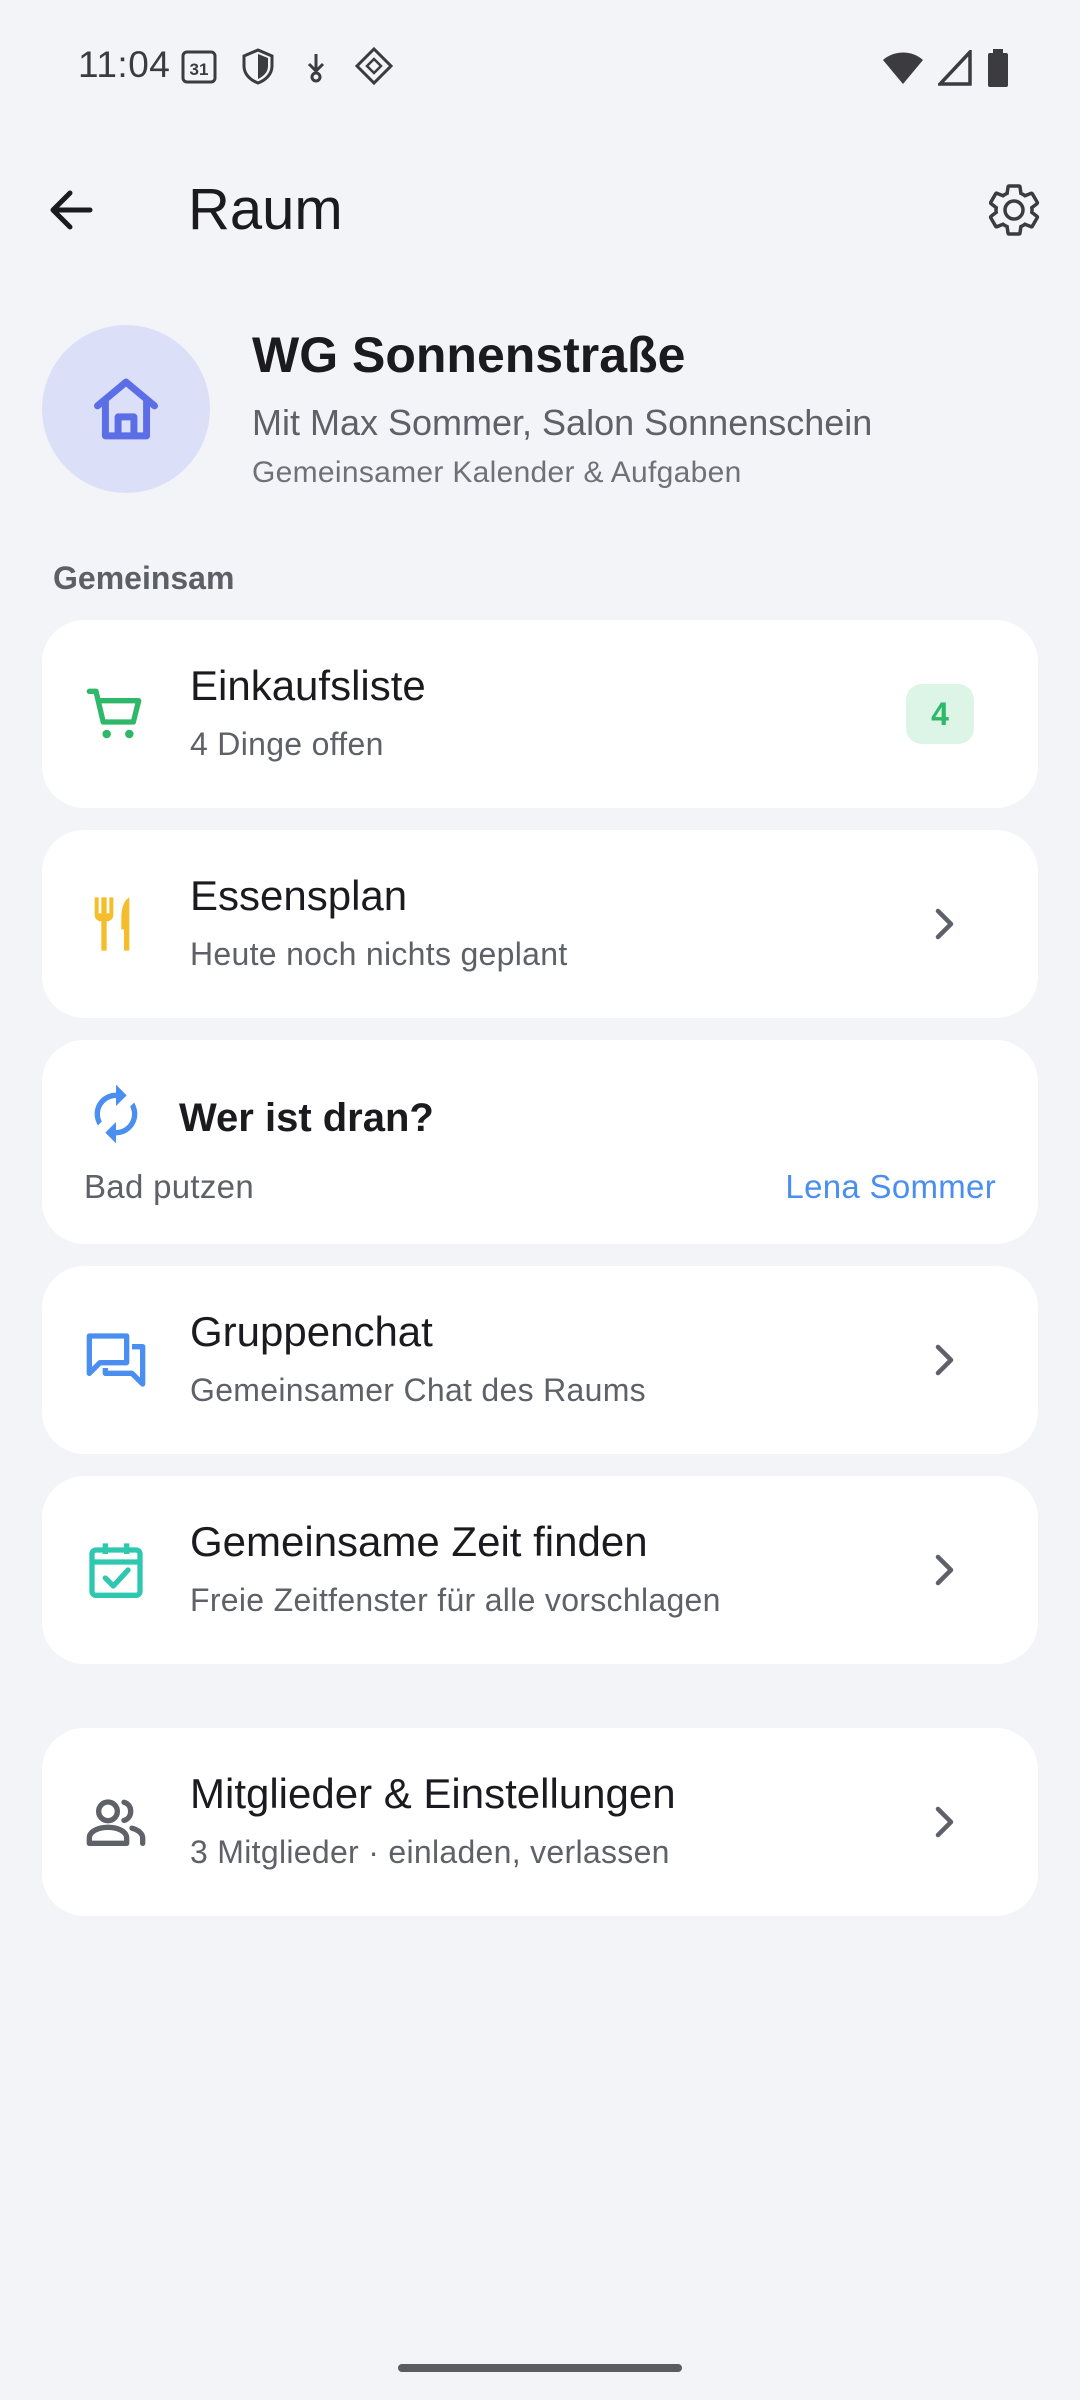  I want to click on gear-icon, so click(1014, 210).